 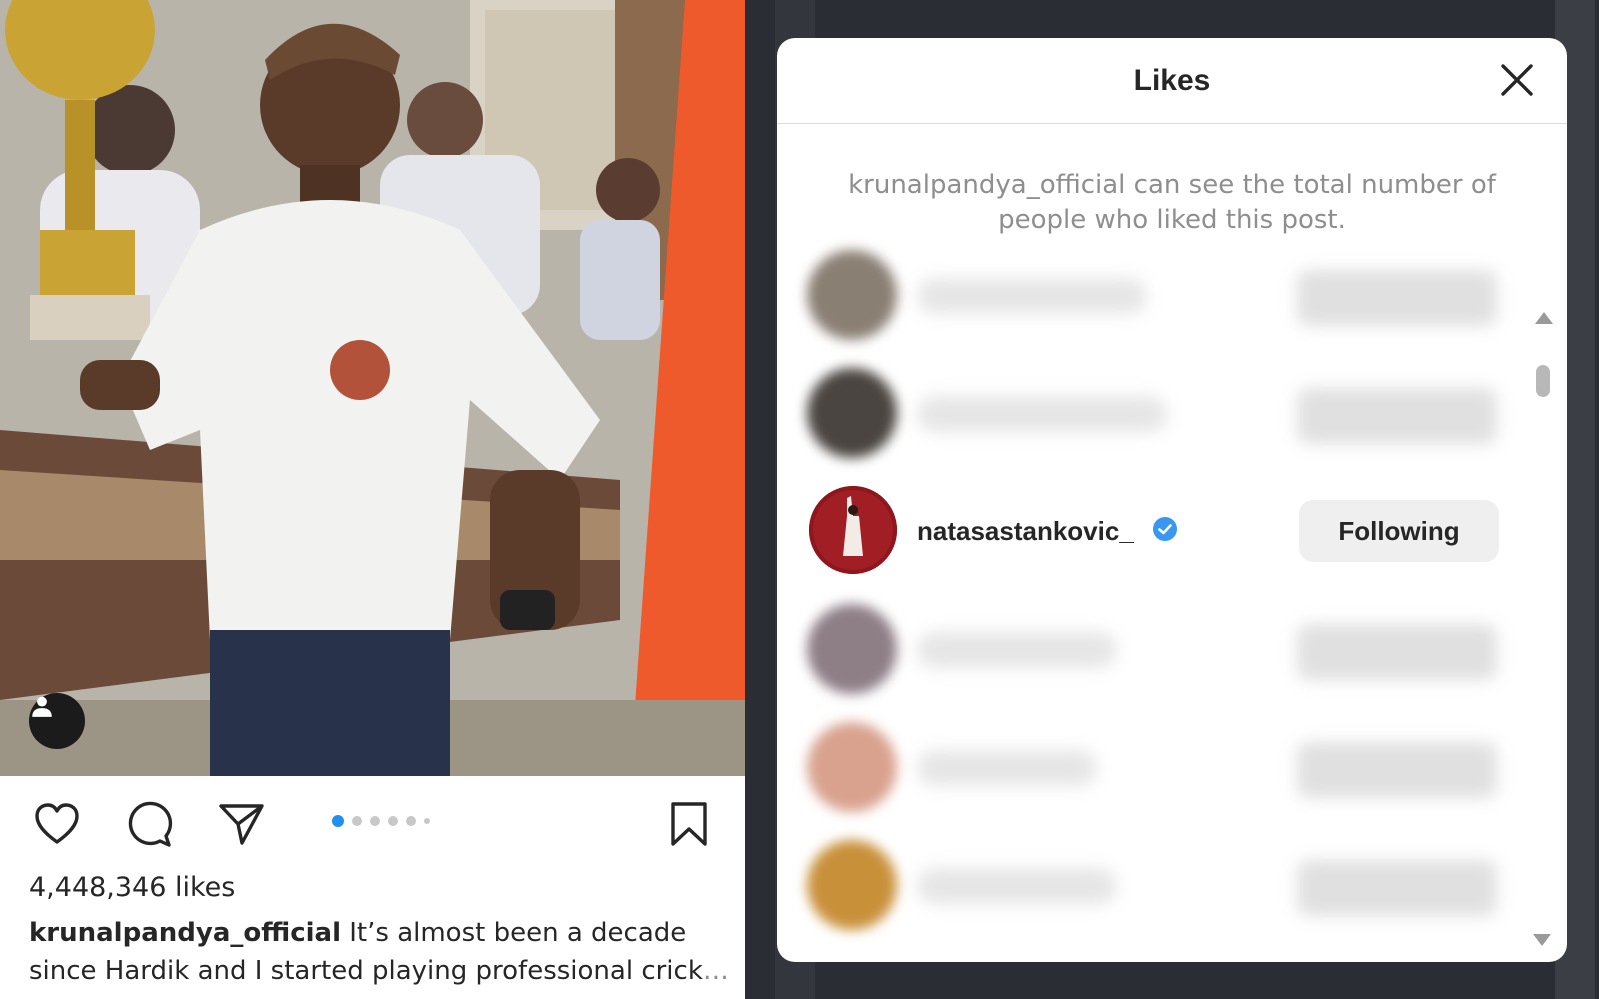 What do you see at coordinates (1025, 531) in the screenshot?
I see `username: natasastankovic_` at bounding box center [1025, 531].